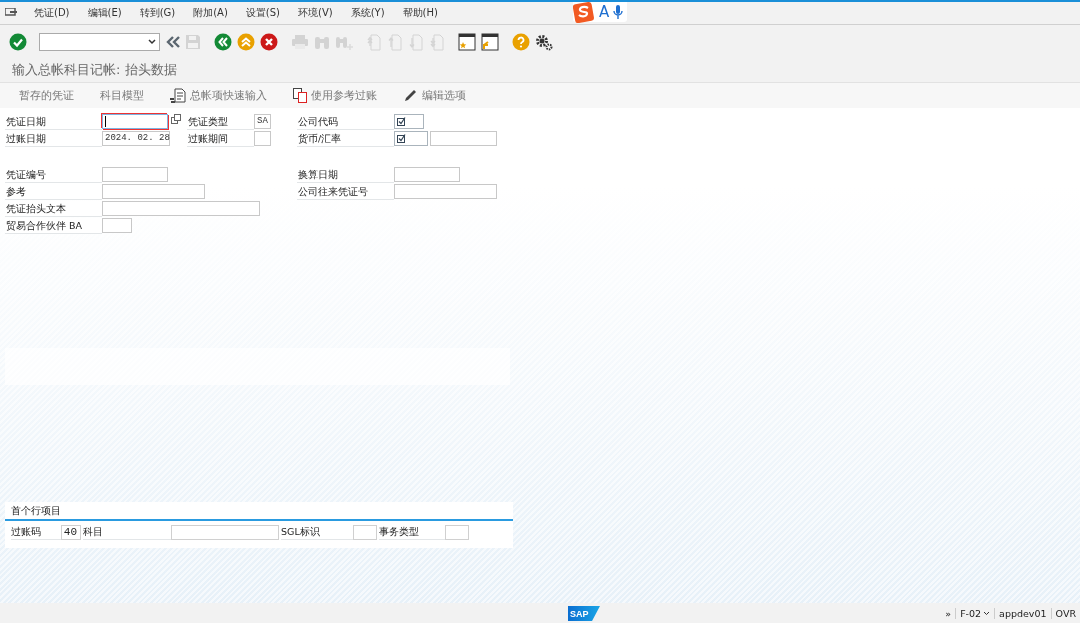 The height and width of the screenshot is (623, 1080). What do you see at coordinates (262, 121) in the screenshot?
I see `input-field: SA` at bounding box center [262, 121].